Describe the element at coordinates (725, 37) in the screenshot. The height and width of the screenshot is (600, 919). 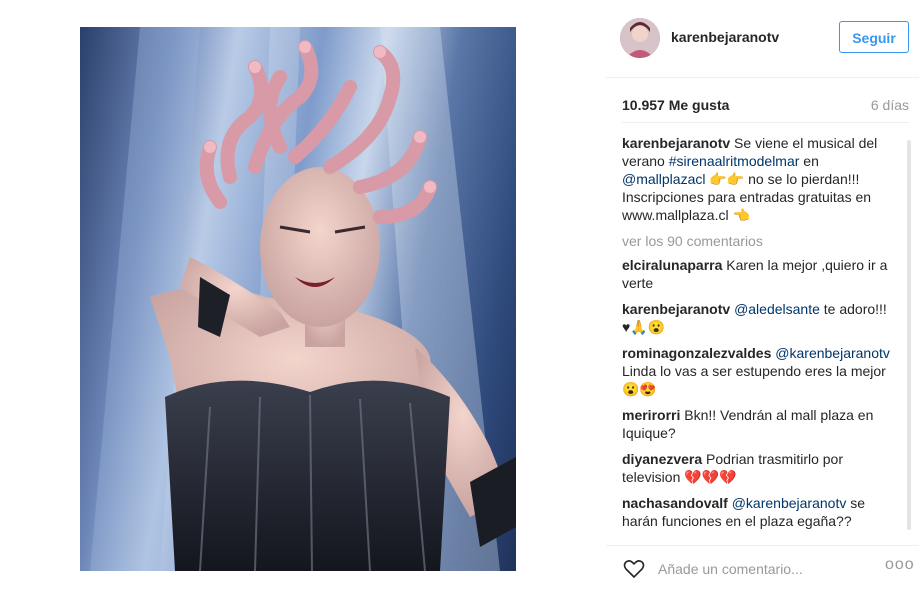
I see `author-username: karenbejaranotv` at that location.